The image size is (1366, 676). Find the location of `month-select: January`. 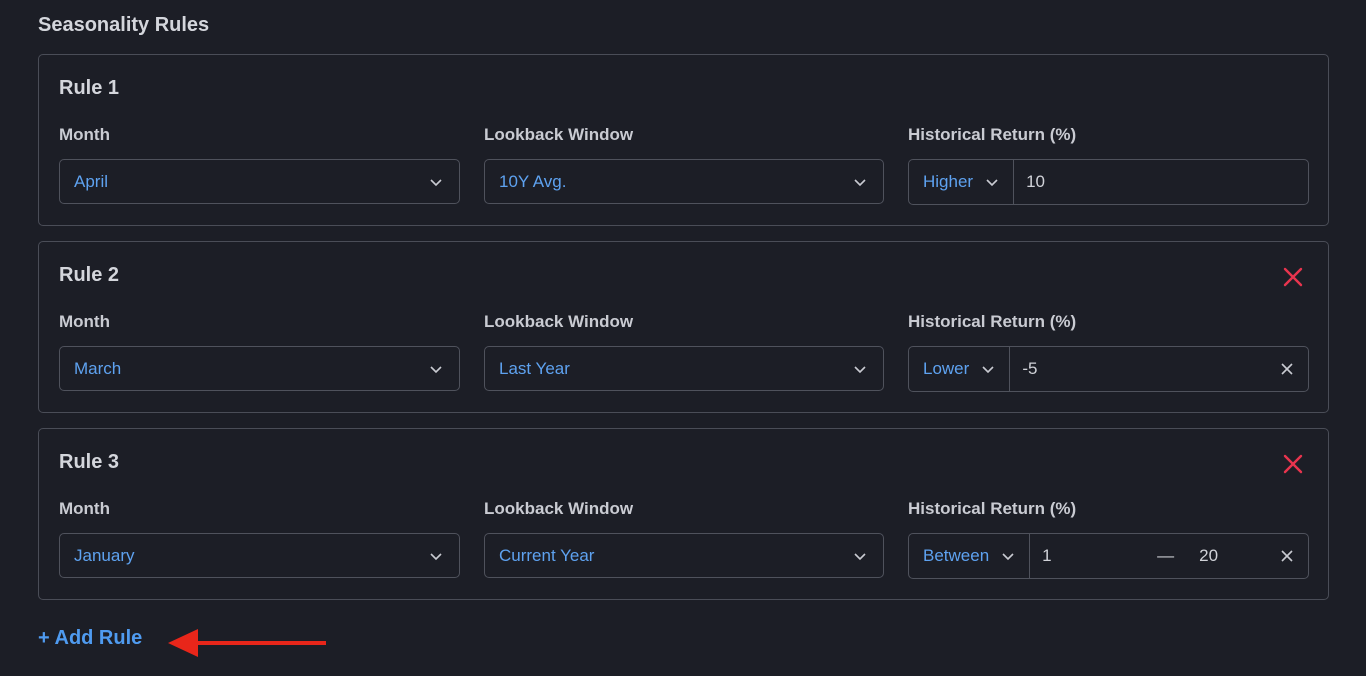

month-select: January is located at coordinates (259, 555).